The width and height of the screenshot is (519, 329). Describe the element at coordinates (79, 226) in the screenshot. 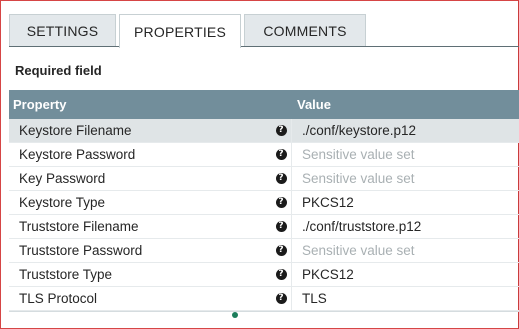

I see `property-name: Truststore Filename` at that location.